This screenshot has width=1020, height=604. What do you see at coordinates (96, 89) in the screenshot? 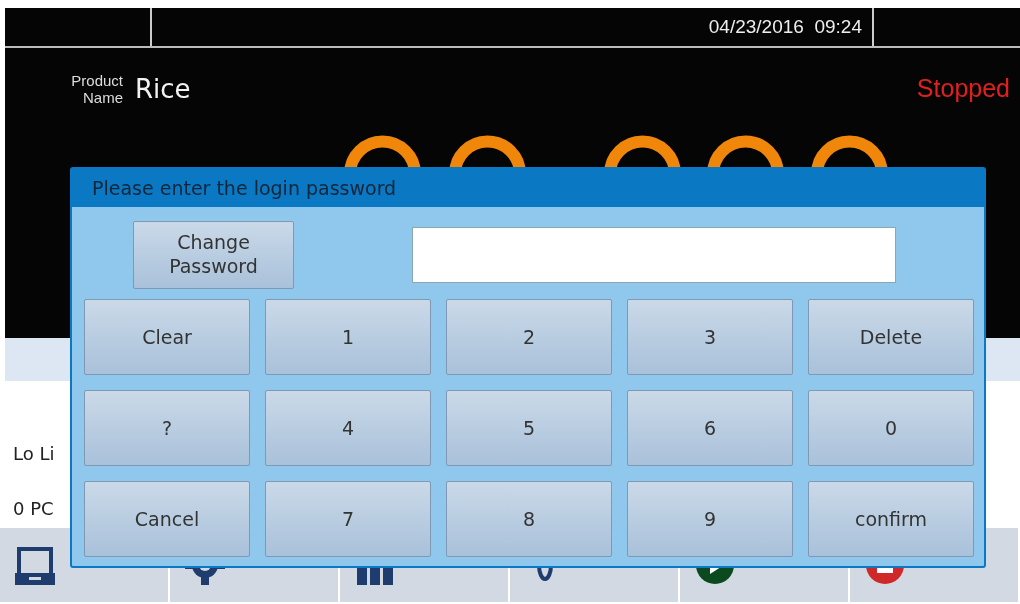
I see `product-name-label: Product Name` at bounding box center [96, 89].